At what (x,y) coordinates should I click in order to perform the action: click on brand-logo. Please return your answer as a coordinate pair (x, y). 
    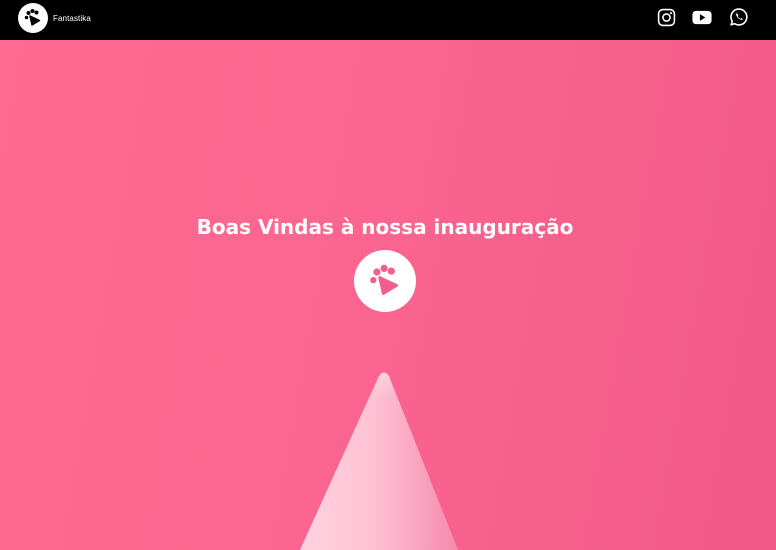
    Looking at the image, I should click on (33, 18).